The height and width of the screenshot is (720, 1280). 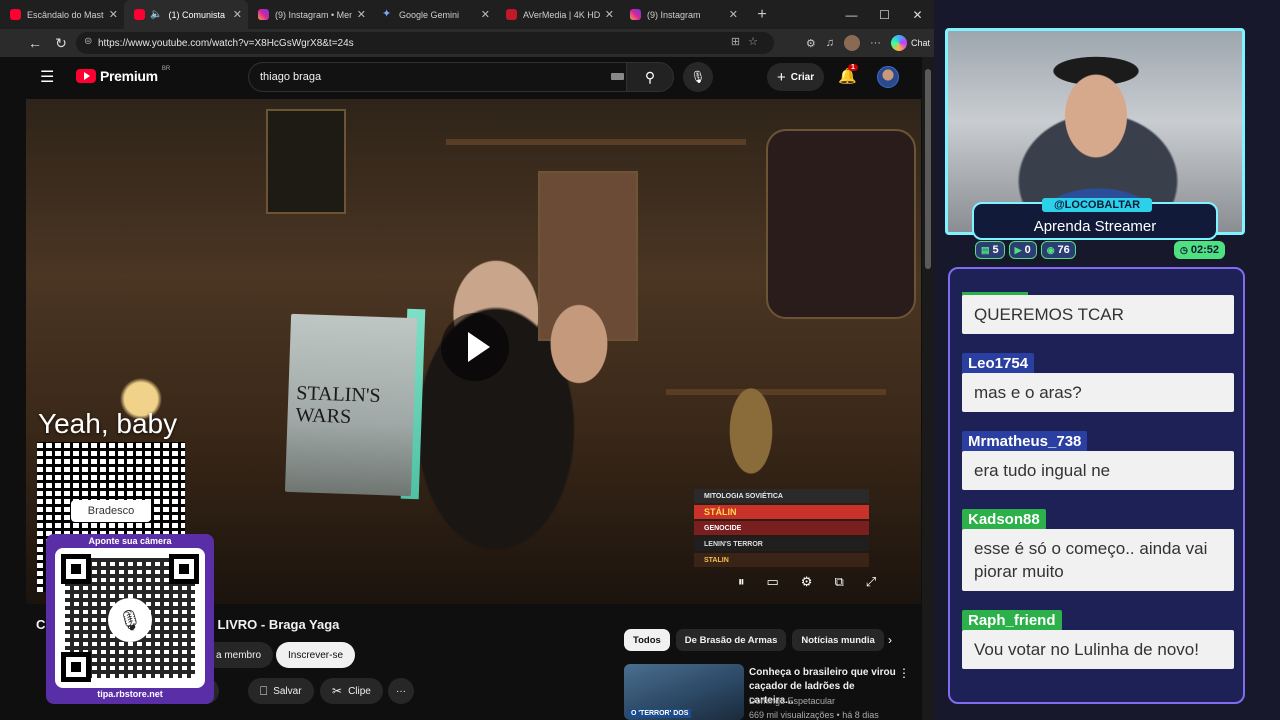 I want to click on maximize-icon: ☐, so click(x=884, y=14).